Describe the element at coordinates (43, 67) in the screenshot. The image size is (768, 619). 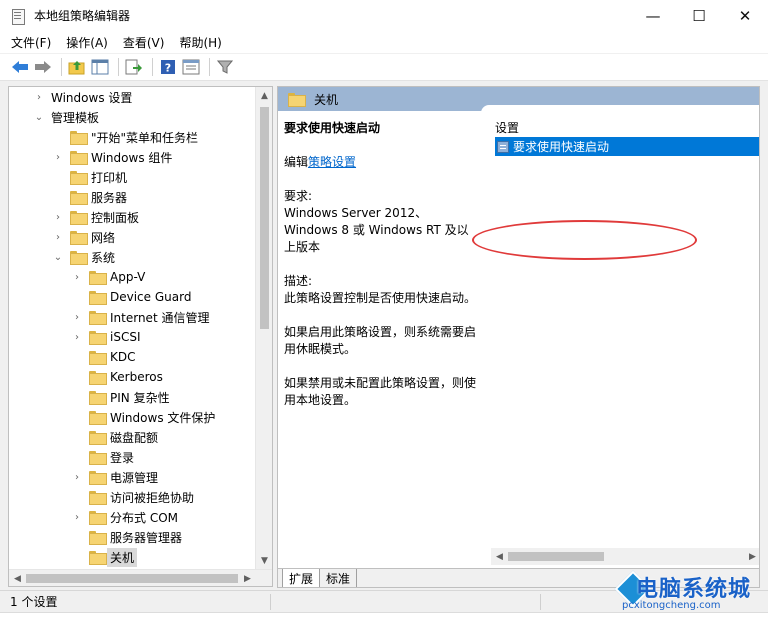
I see `forward-icon` at that location.